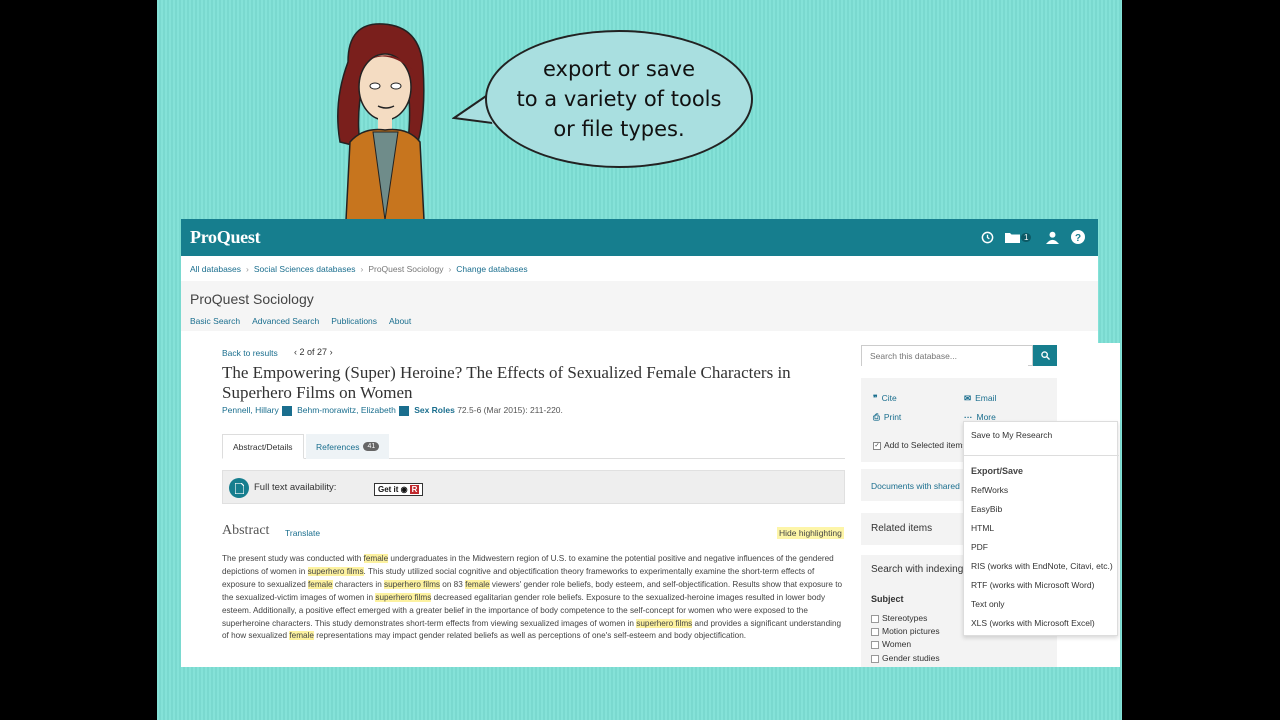 The height and width of the screenshot is (720, 1280). I want to click on tab-abstract-details: Abstract/Details, so click(263, 446).